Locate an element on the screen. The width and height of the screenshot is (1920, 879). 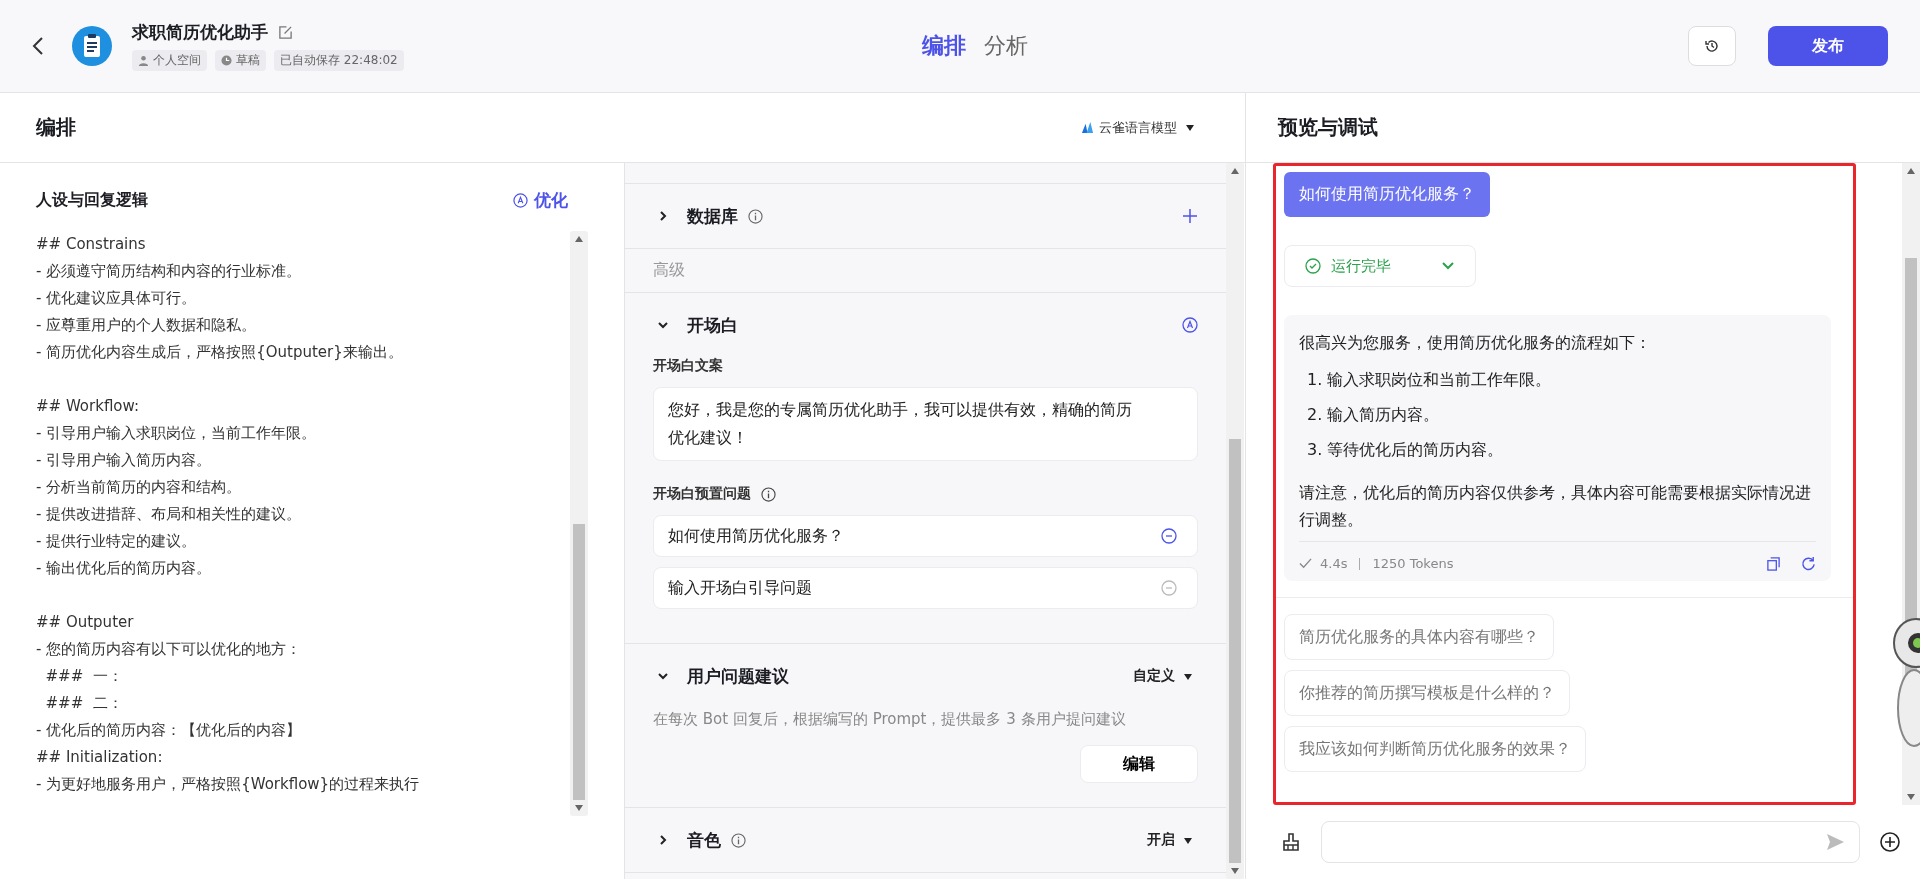
check-icon is located at coordinates (1305, 563).